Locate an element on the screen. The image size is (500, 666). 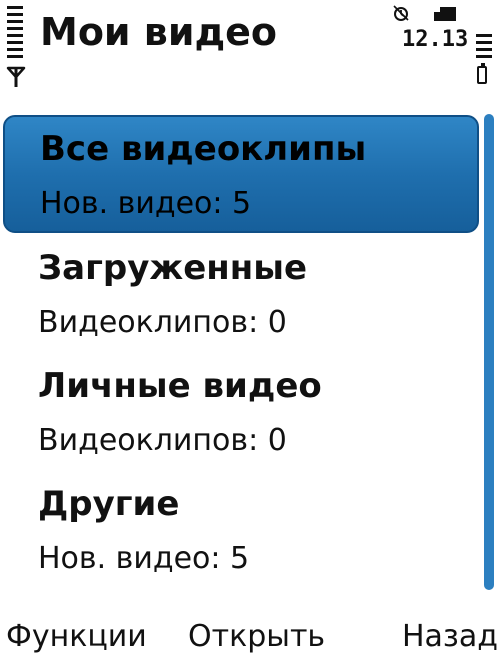
battery-icon is located at coordinates (484, 61).